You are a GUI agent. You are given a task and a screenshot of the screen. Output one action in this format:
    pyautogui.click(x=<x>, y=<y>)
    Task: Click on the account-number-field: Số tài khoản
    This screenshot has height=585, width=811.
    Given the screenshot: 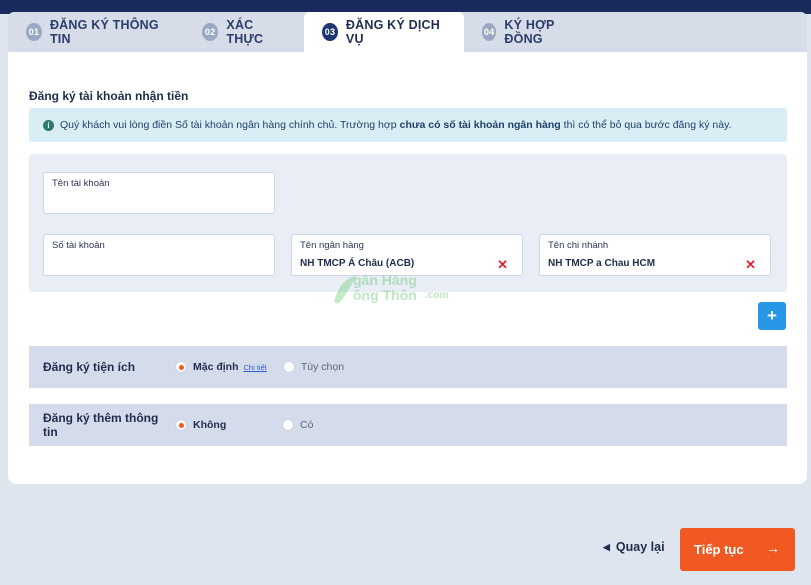 What is the action you would take?
    pyautogui.click(x=159, y=255)
    